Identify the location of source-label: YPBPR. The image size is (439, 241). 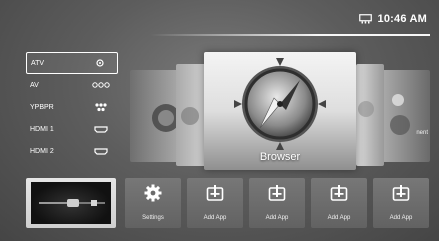
(42, 107).